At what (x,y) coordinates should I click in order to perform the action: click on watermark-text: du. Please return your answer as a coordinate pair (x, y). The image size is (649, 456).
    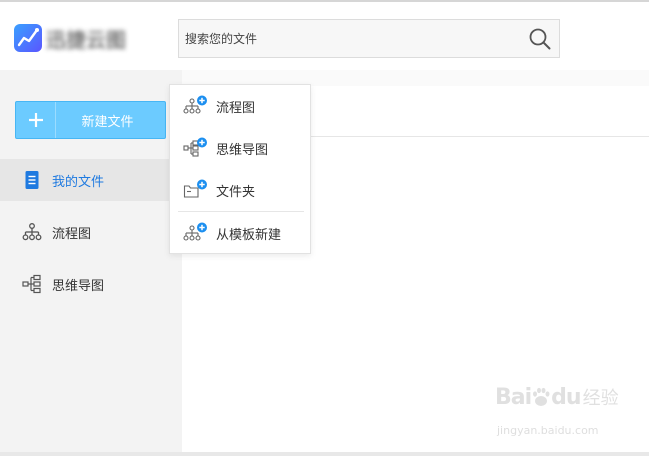
    Looking at the image, I should click on (566, 397).